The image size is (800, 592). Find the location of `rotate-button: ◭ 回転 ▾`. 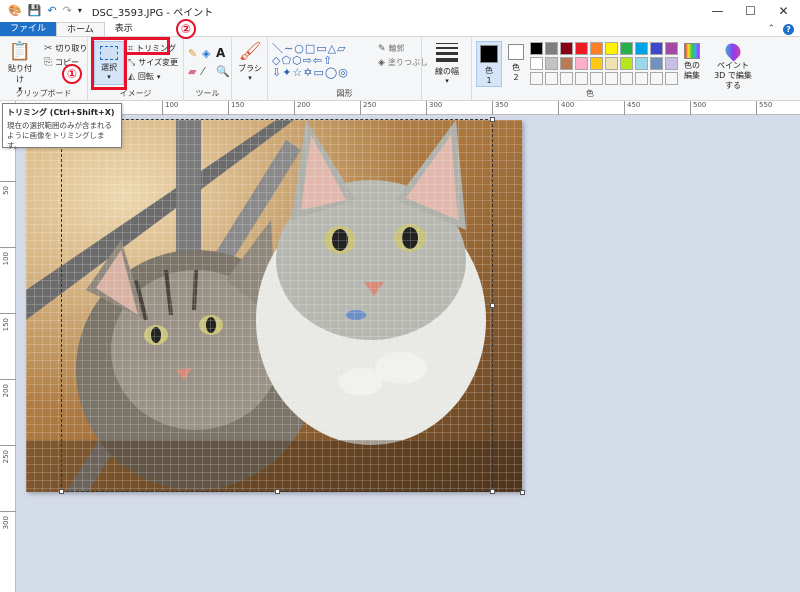

rotate-button: ◭ 回転 ▾ is located at coordinates (144, 76).